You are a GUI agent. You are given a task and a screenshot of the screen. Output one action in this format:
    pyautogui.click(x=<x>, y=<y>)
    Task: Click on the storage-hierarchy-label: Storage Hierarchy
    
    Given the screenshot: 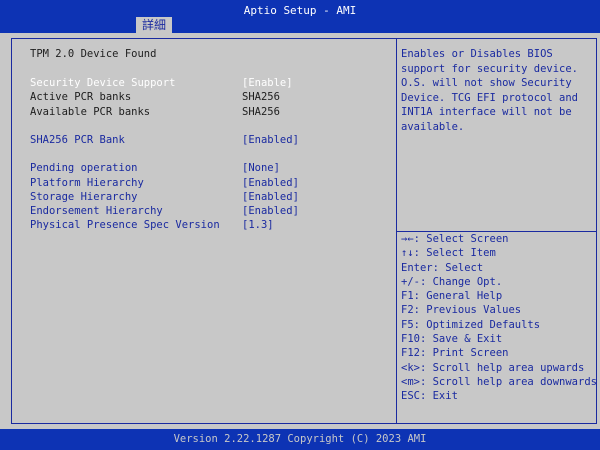 What is the action you would take?
    pyautogui.click(x=83, y=197)
    